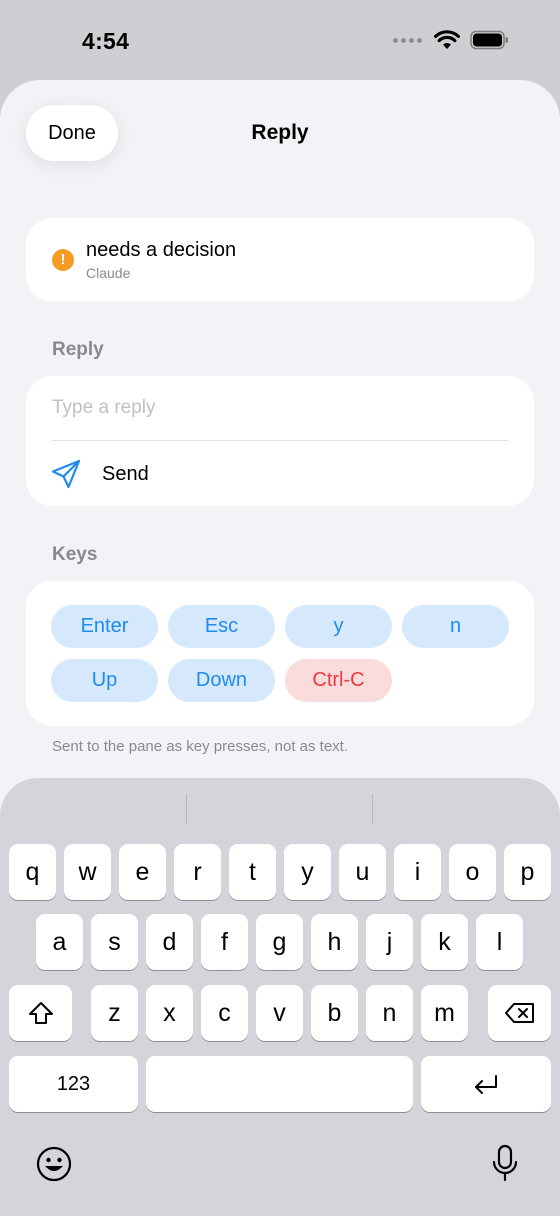  What do you see at coordinates (334, 942) in the screenshot?
I see `key-h: h` at bounding box center [334, 942].